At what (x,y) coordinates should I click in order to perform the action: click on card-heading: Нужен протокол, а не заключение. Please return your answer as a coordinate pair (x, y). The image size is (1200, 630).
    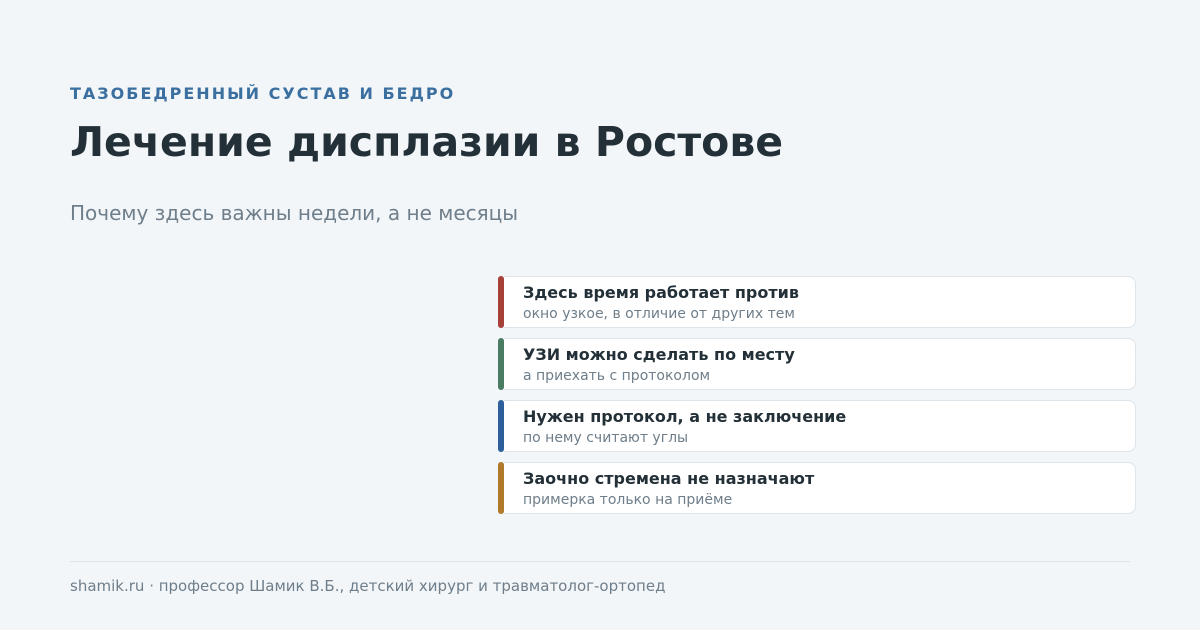
    Looking at the image, I should click on (685, 416).